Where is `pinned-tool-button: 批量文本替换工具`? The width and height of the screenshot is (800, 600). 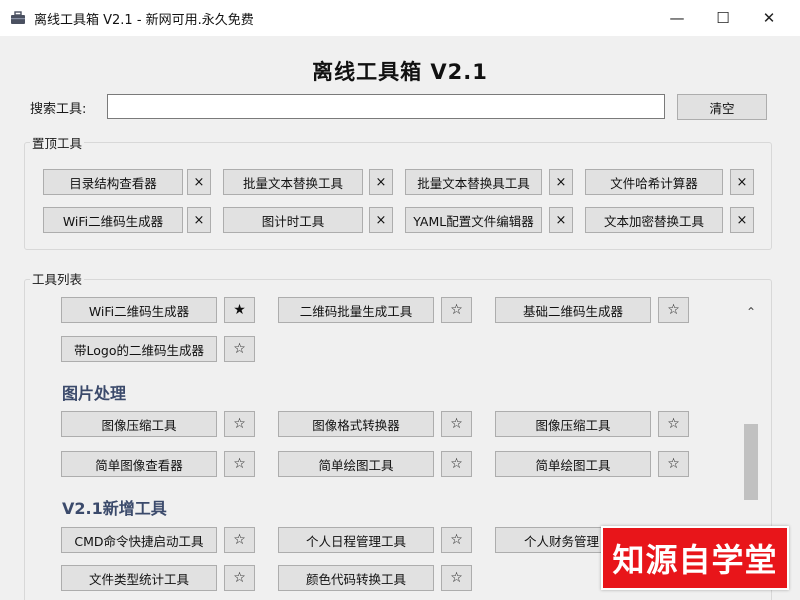
pinned-tool-button: 批量文本替换工具 is located at coordinates (293, 182).